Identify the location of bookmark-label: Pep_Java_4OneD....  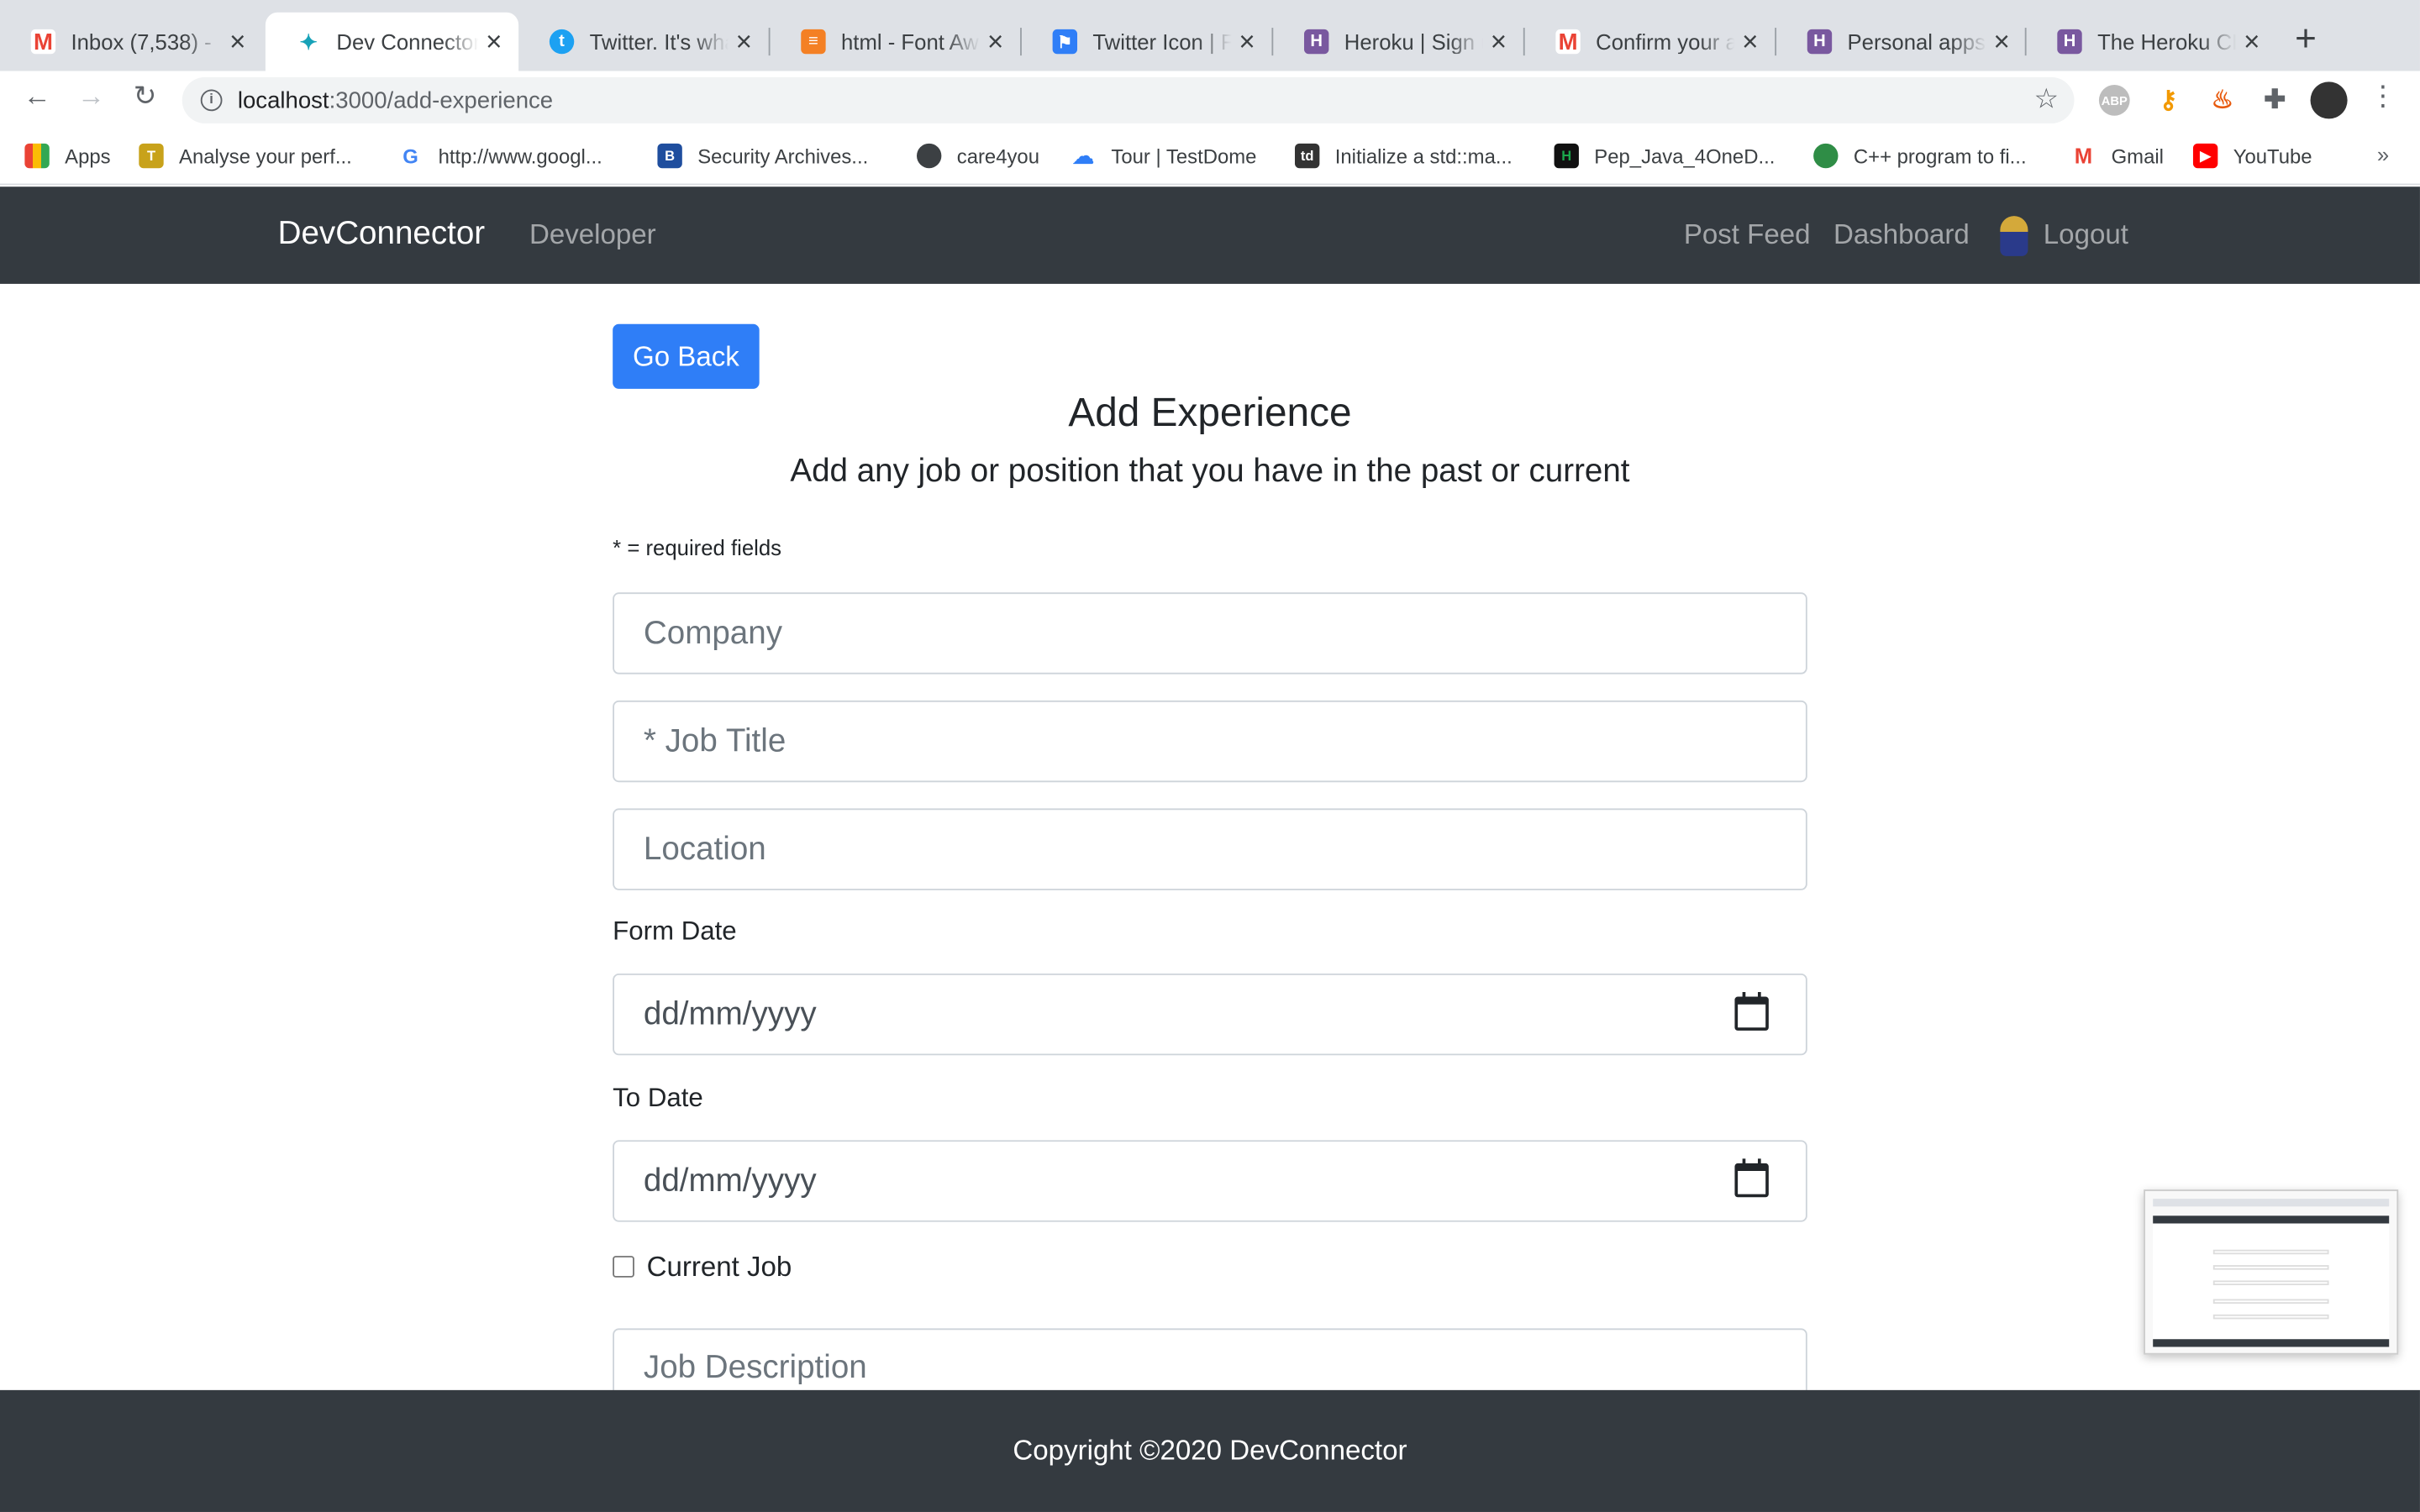
(1685, 156).